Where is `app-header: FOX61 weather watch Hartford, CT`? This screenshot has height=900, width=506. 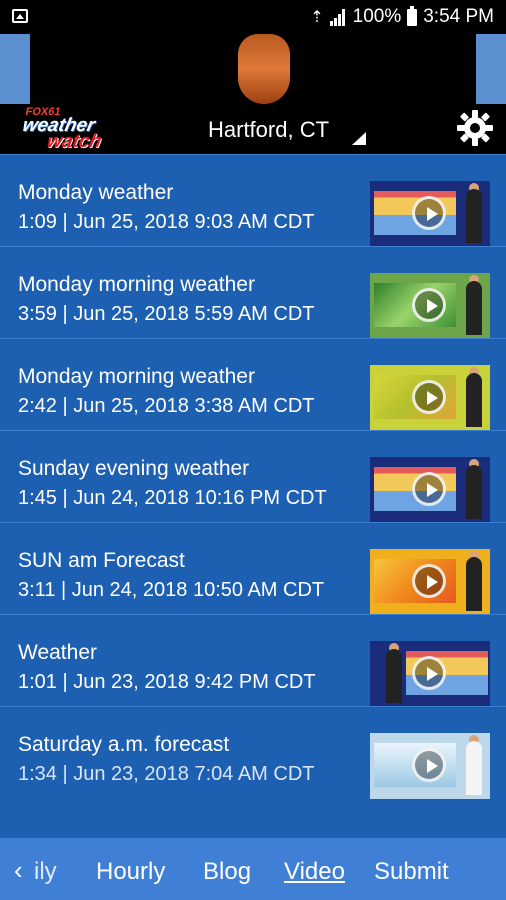
app-header: FOX61 weather watch Hartford, CT is located at coordinates (253, 129).